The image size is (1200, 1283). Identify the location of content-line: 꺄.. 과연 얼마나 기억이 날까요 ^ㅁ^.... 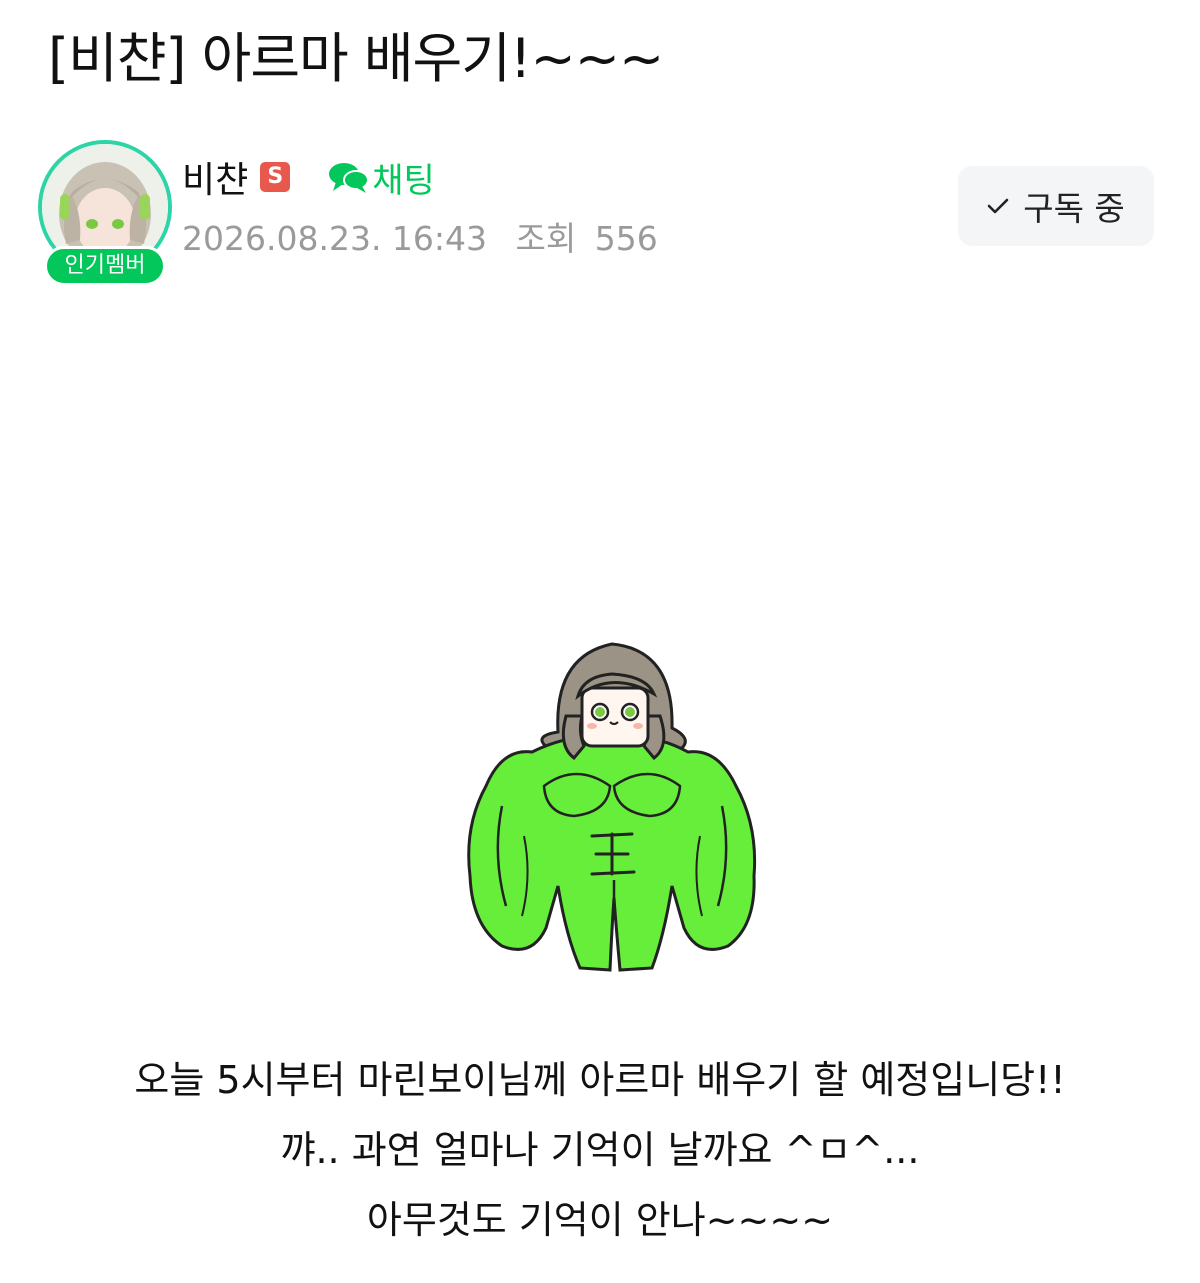
(600, 1150).